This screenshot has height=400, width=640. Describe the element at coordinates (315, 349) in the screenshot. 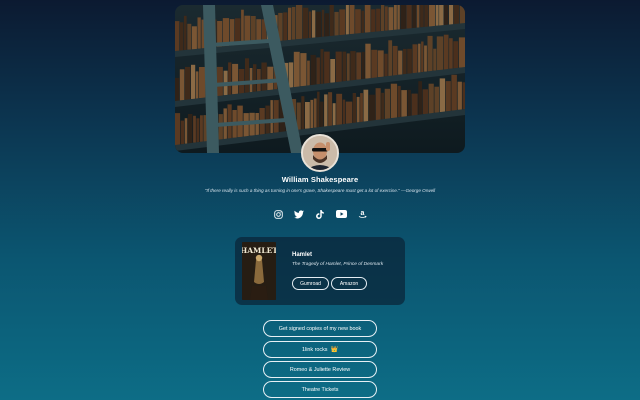

I see `link-button-label: 1link rocks` at that location.